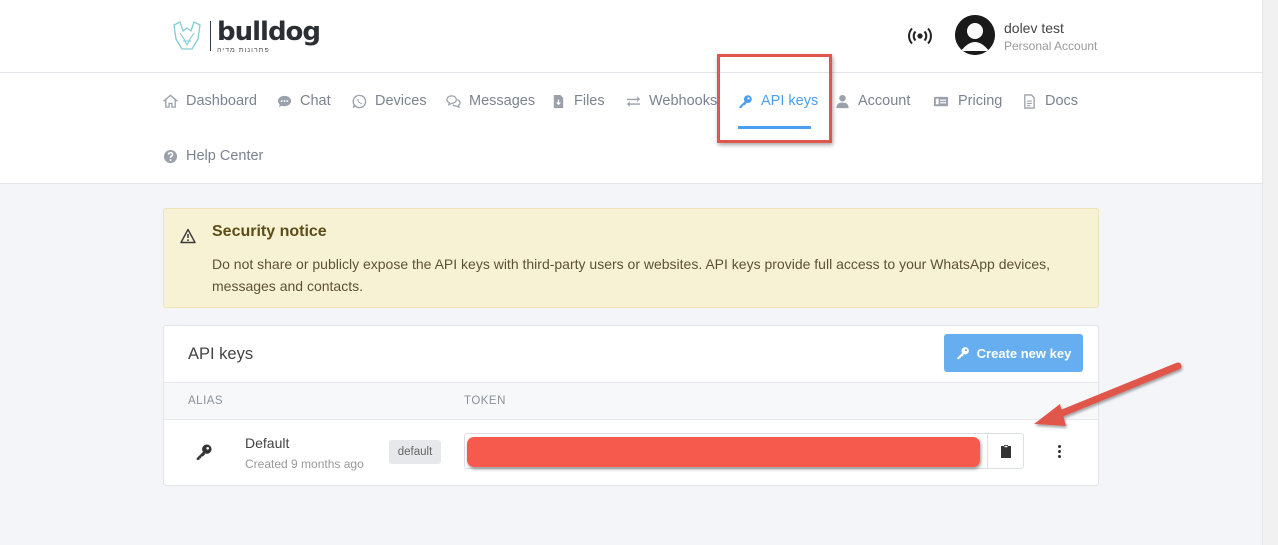 This screenshot has width=1278, height=545. I want to click on nav-item-account: Account, so click(872, 101).